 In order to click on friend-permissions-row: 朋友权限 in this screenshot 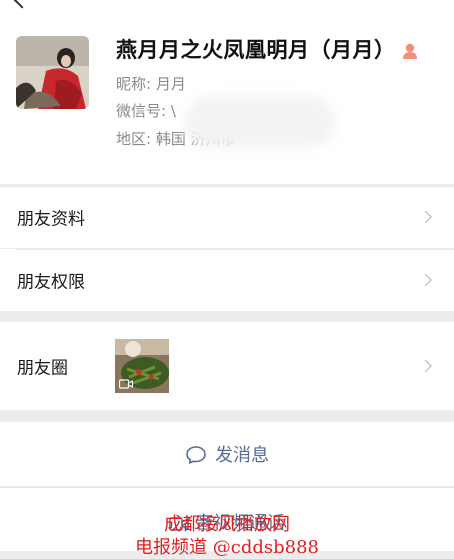, I will do `click(227, 280)`.